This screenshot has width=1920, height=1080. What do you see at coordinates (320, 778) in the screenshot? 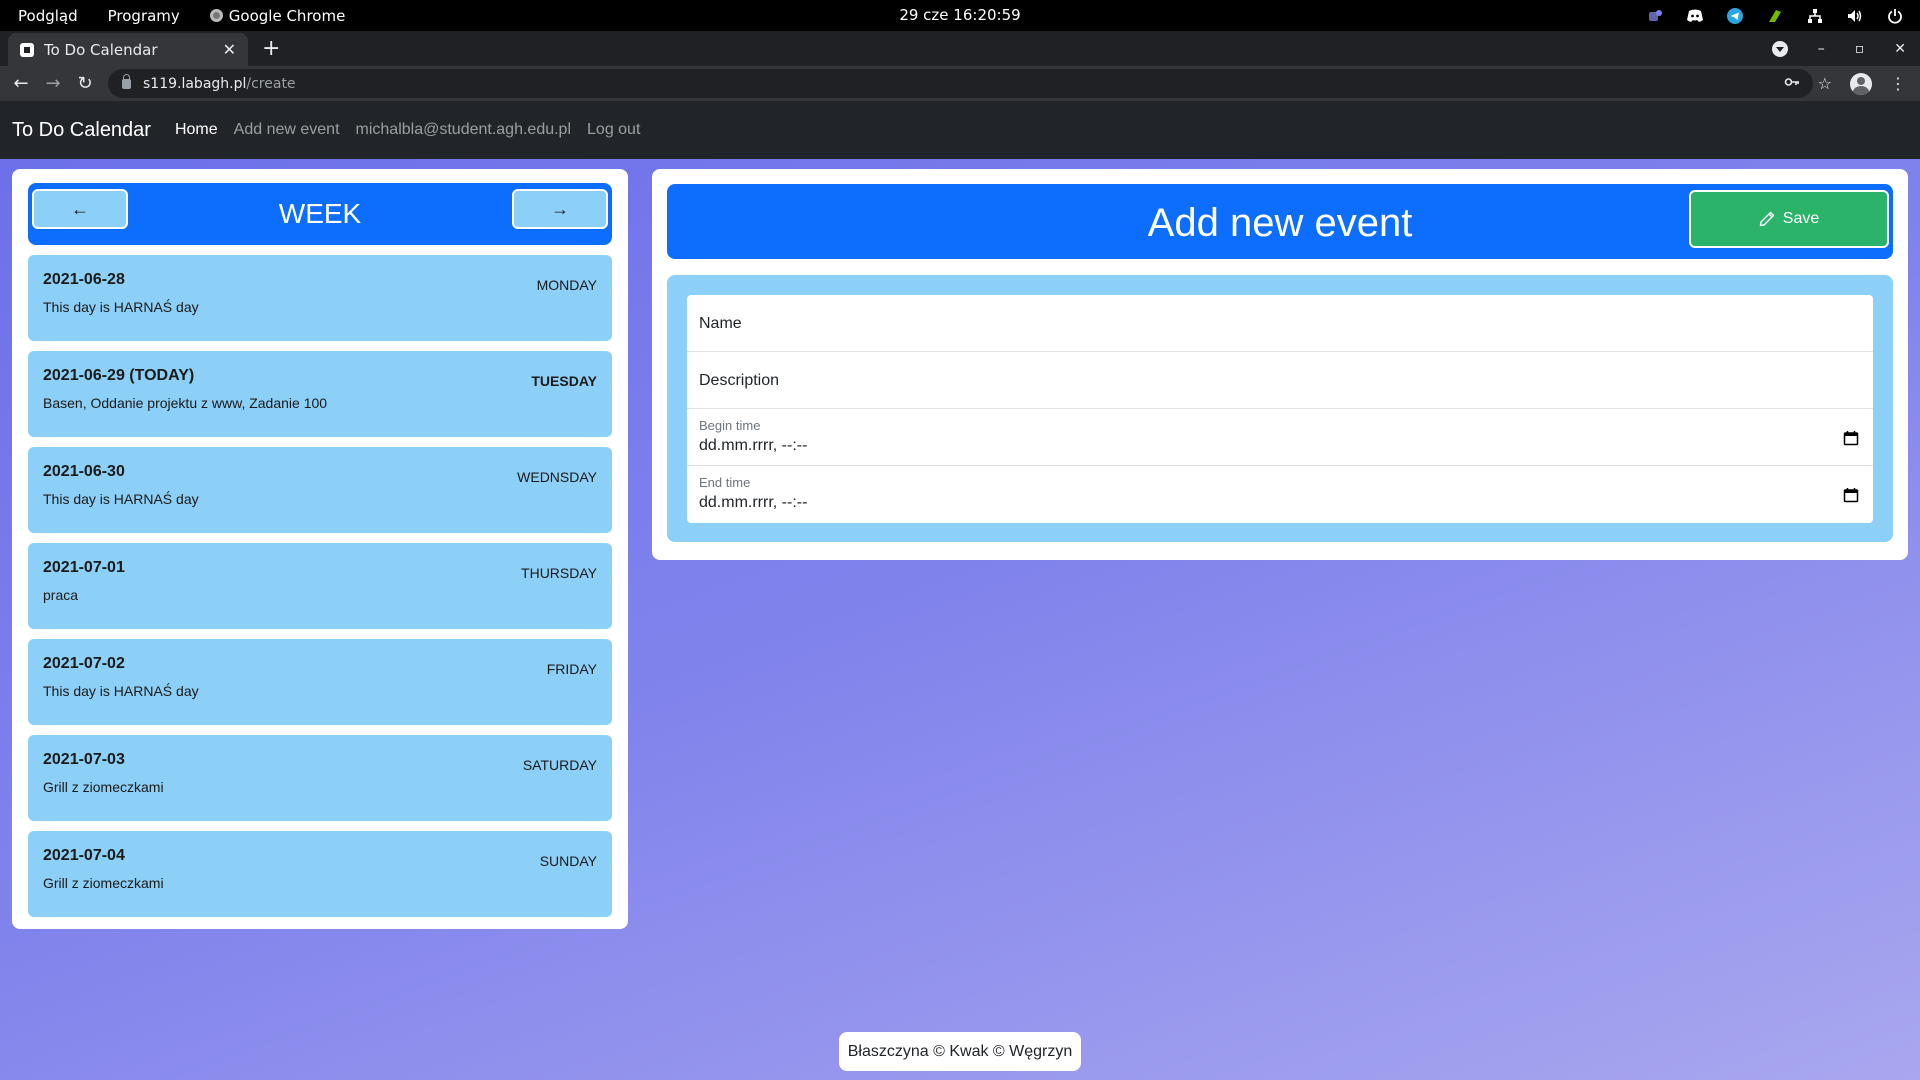
I see `day-card-saturday: 2021-07-03 SATURDAY Grill z ziomeczkami` at bounding box center [320, 778].